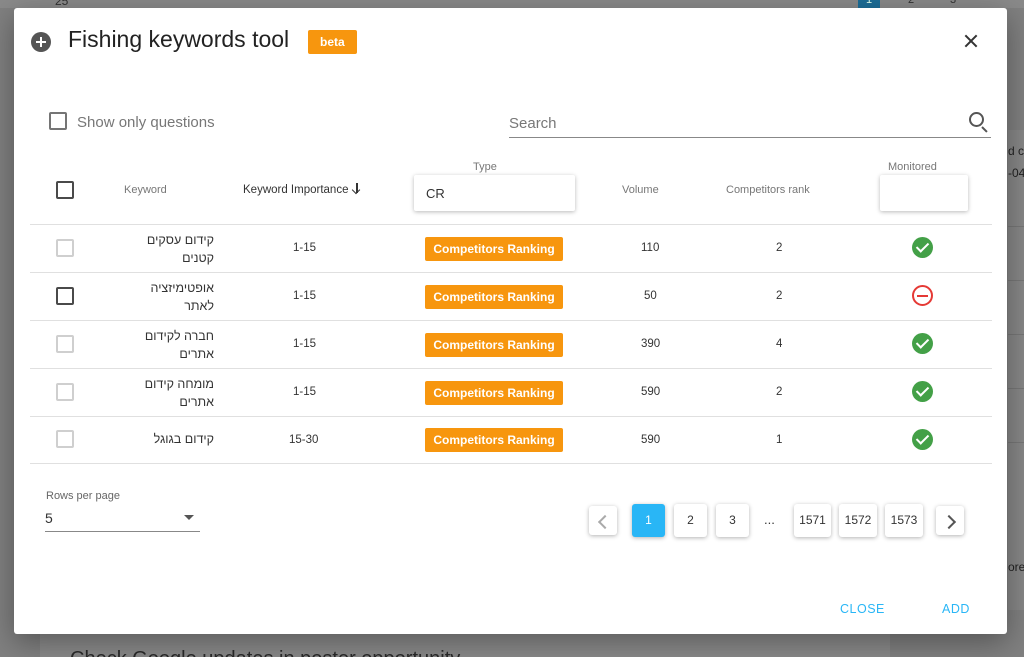 This screenshot has width=1024, height=657. What do you see at coordinates (296, 190) in the screenshot?
I see `importance-label: Keyword Importance` at bounding box center [296, 190].